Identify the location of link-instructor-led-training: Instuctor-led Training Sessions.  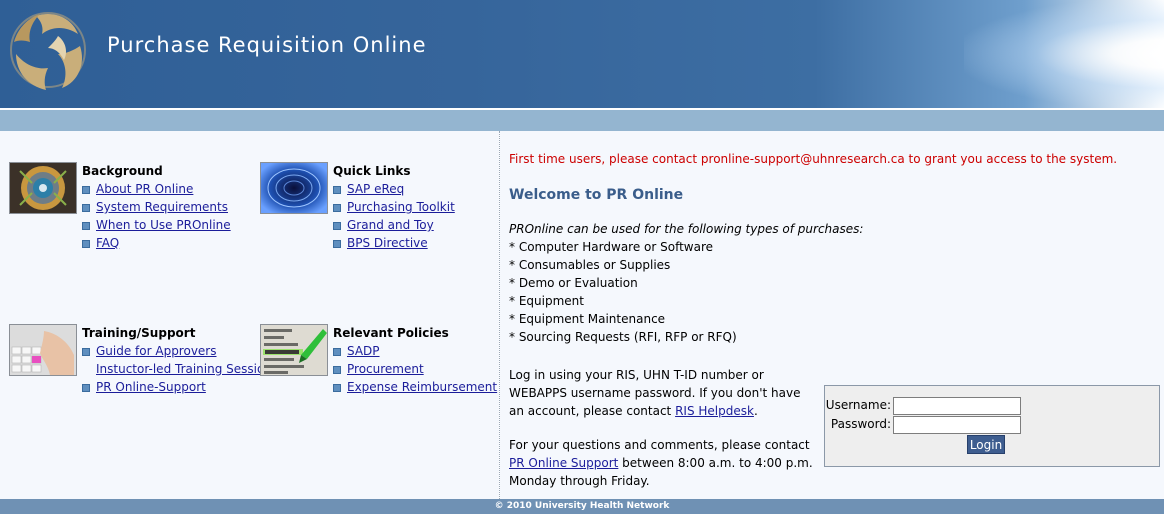
(187, 369).